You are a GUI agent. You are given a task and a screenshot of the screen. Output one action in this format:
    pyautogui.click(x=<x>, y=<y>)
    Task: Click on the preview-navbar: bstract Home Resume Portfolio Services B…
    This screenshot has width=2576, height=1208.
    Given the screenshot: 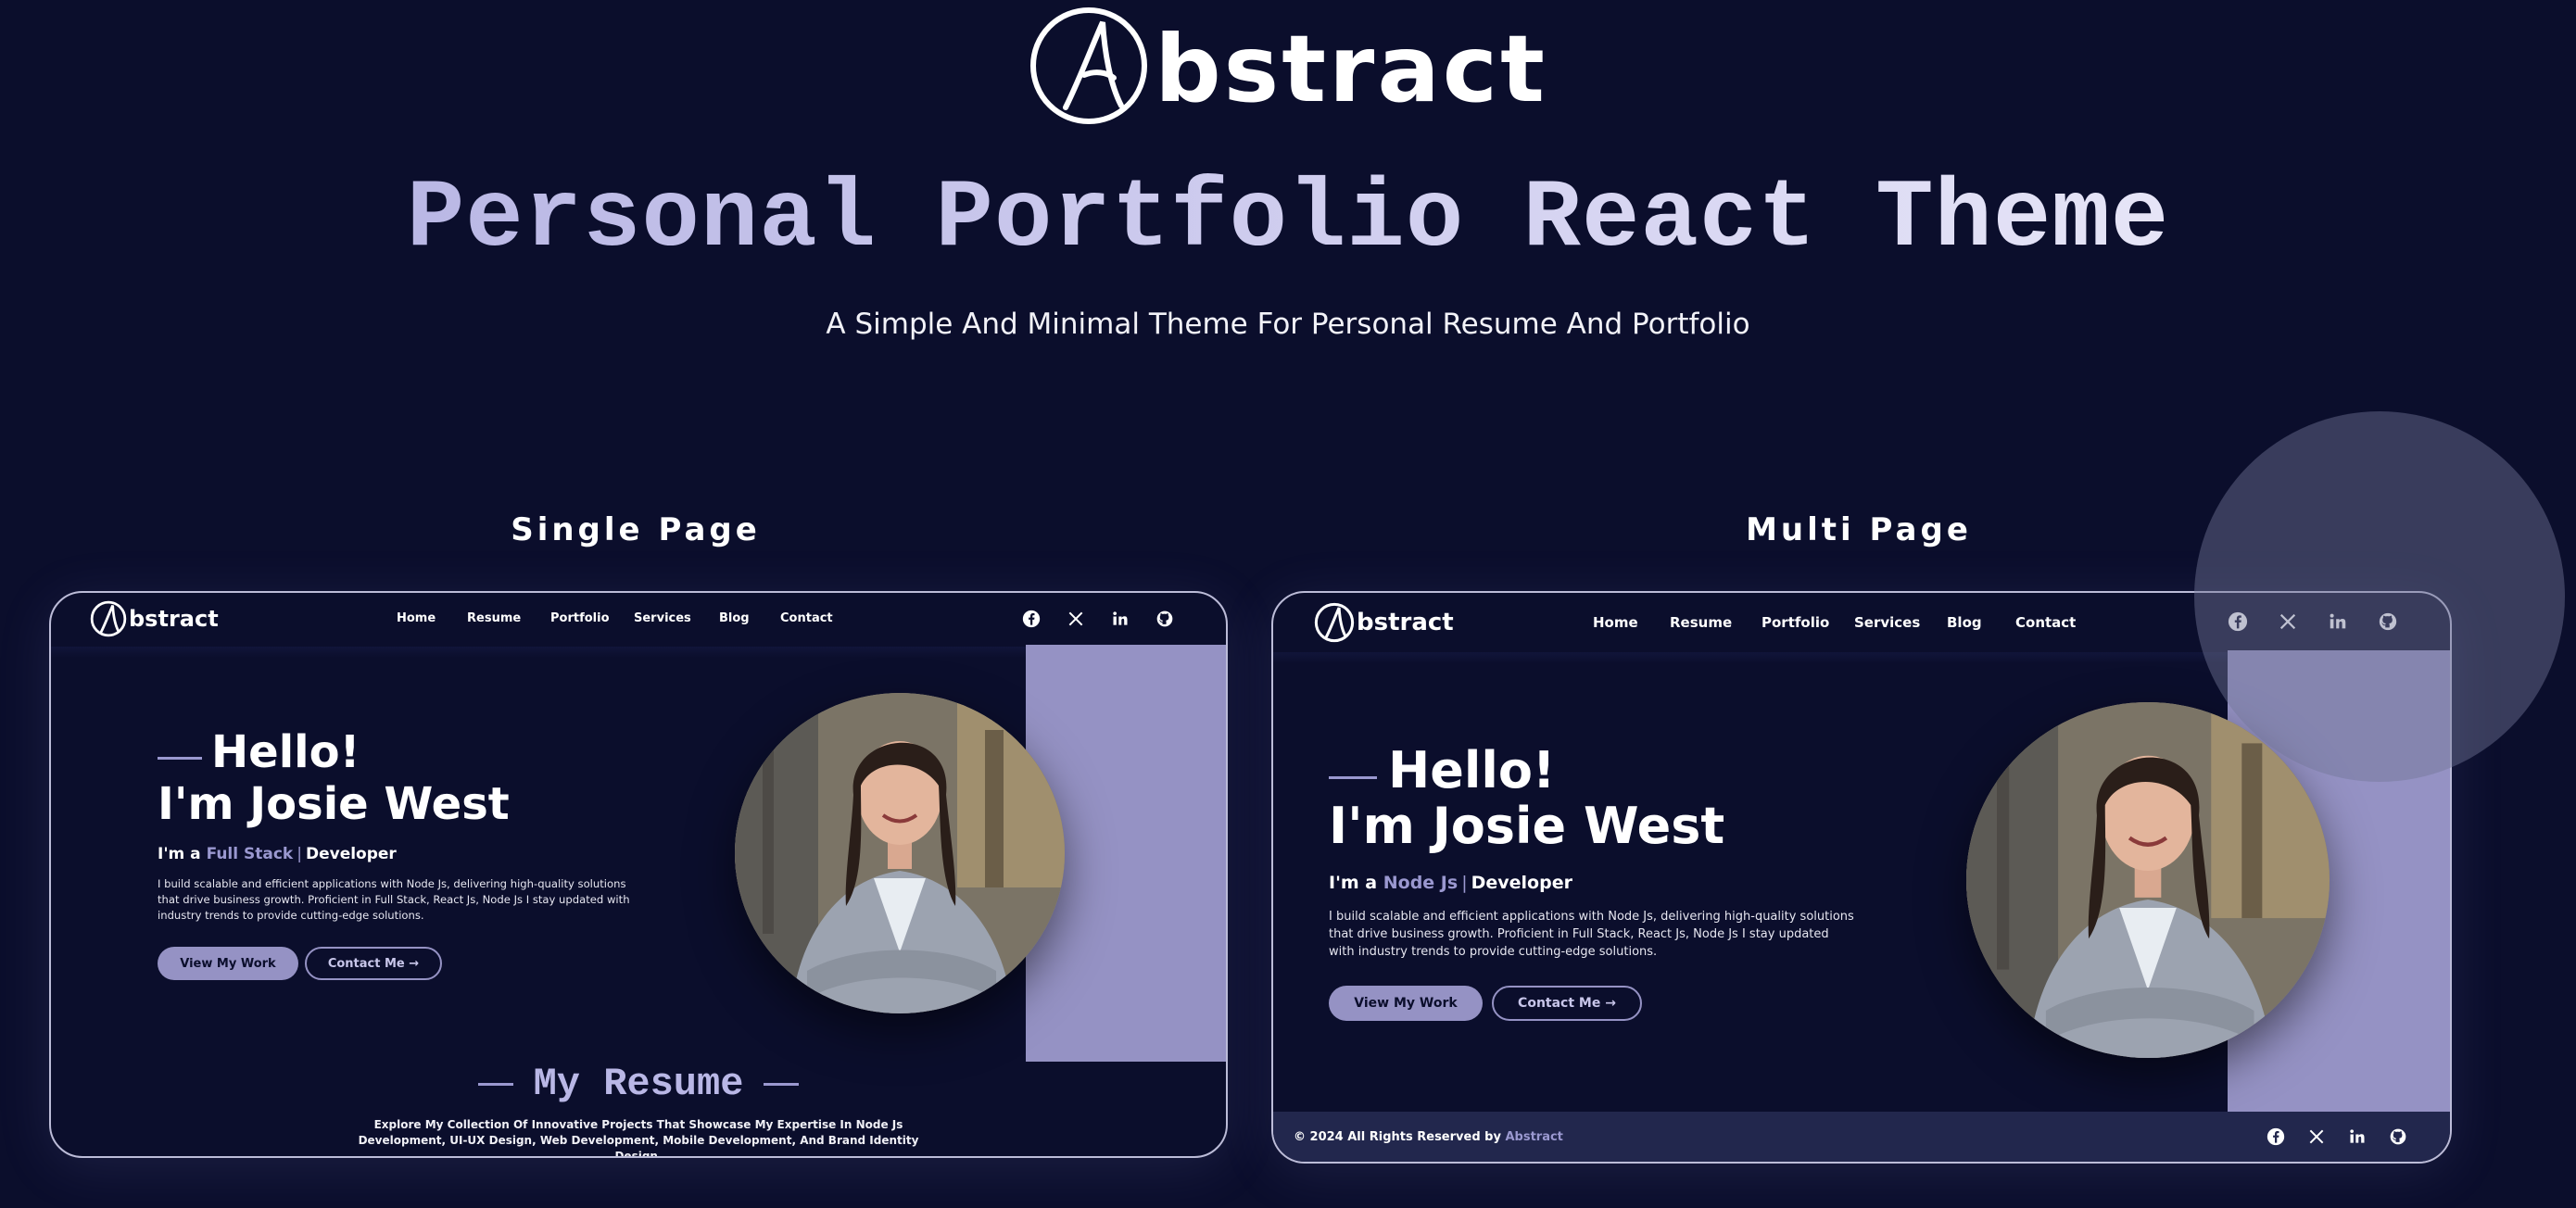 What is the action you would take?
    pyautogui.click(x=638, y=620)
    